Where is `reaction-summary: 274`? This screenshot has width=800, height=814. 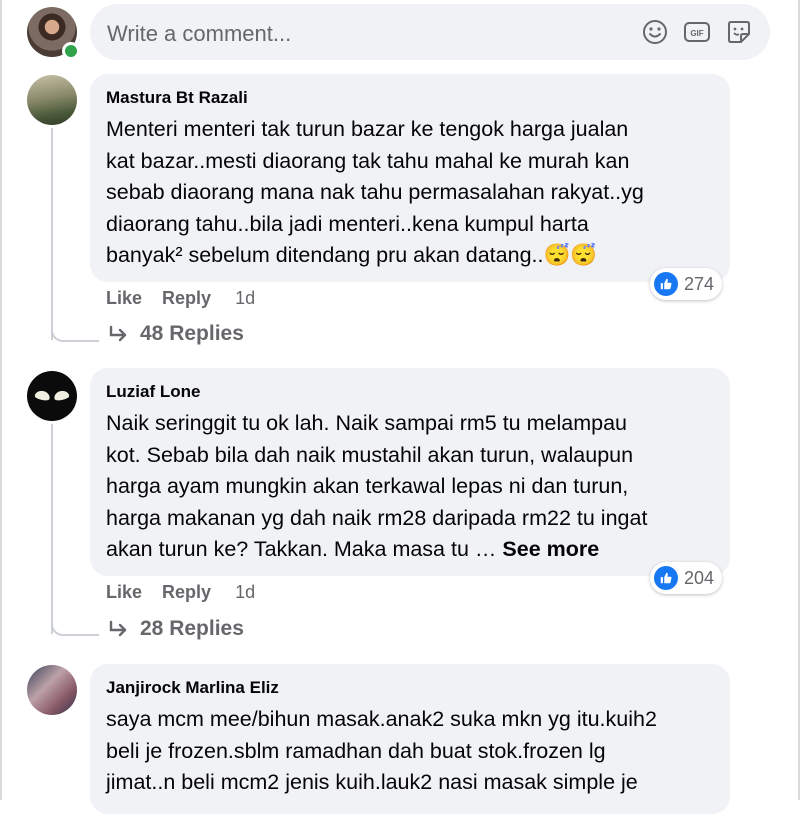
reaction-summary: 274 is located at coordinates (686, 284).